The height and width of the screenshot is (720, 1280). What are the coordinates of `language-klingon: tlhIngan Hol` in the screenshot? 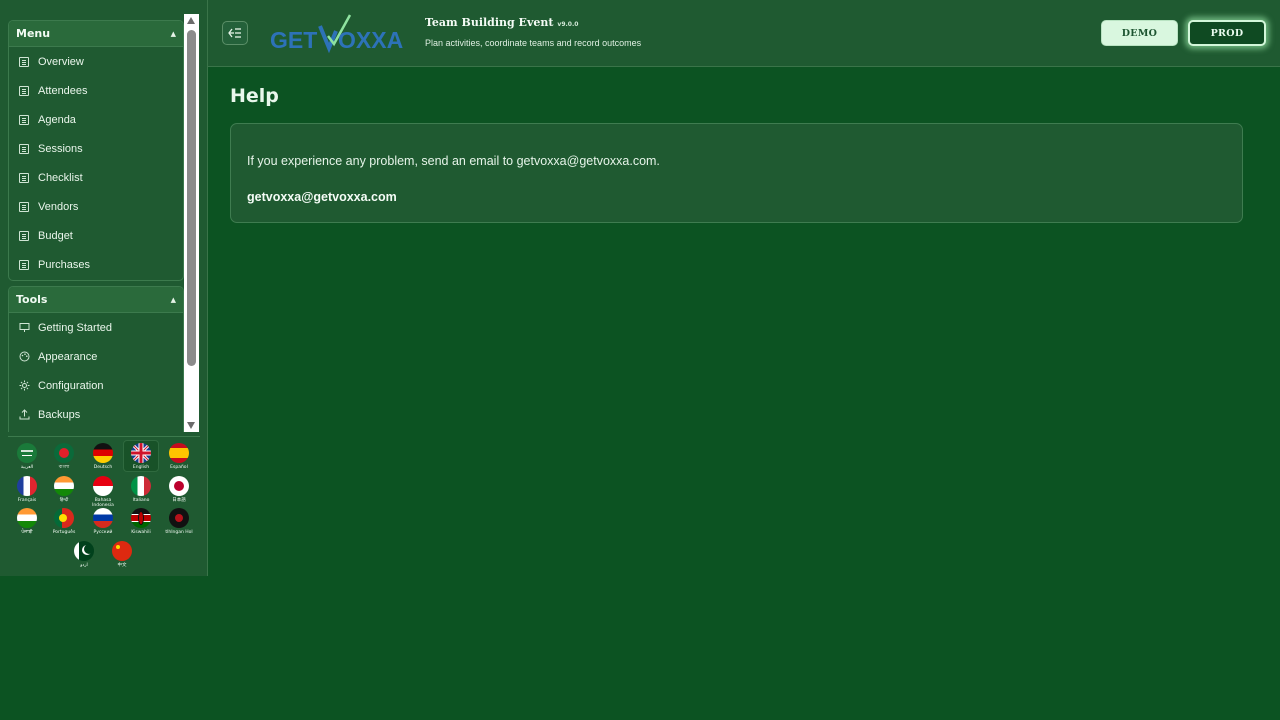 It's located at (179, 521).